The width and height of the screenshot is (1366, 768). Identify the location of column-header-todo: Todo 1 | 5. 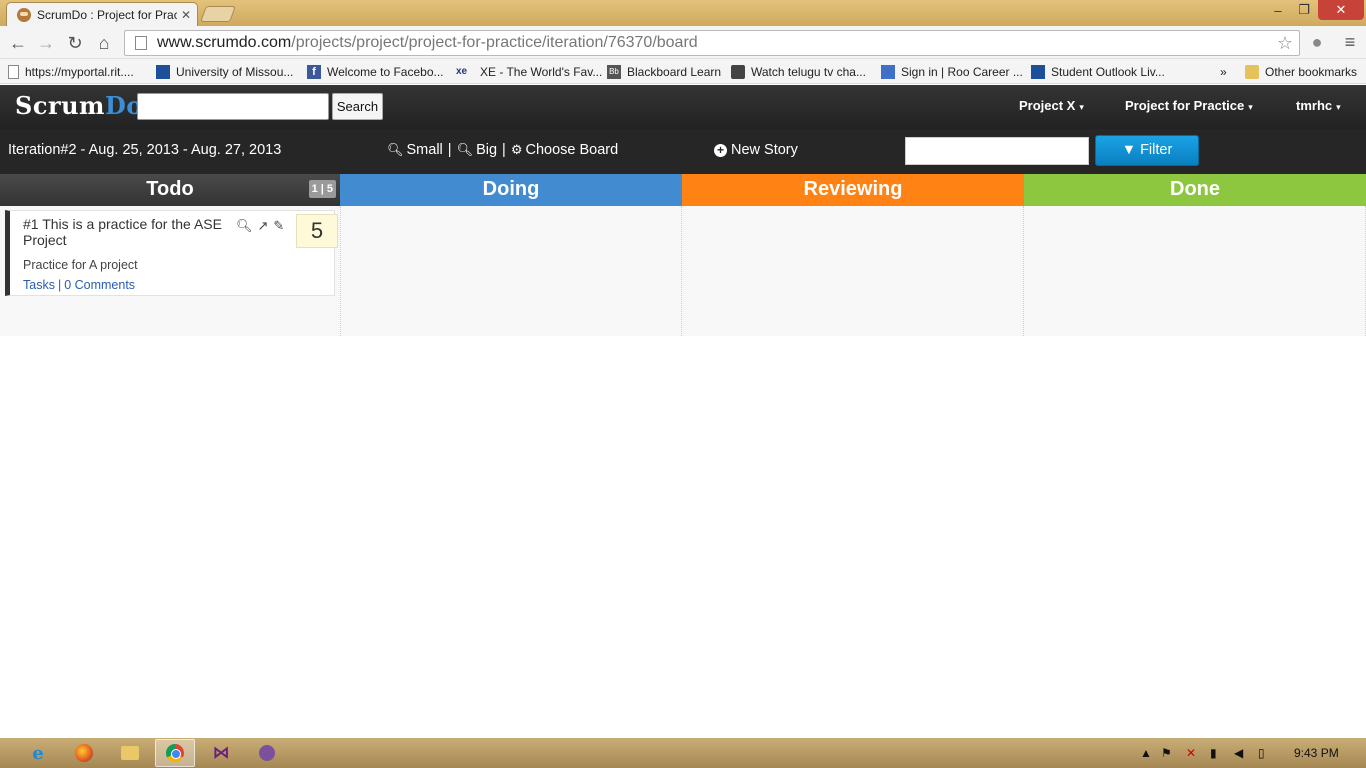
(170, 190).